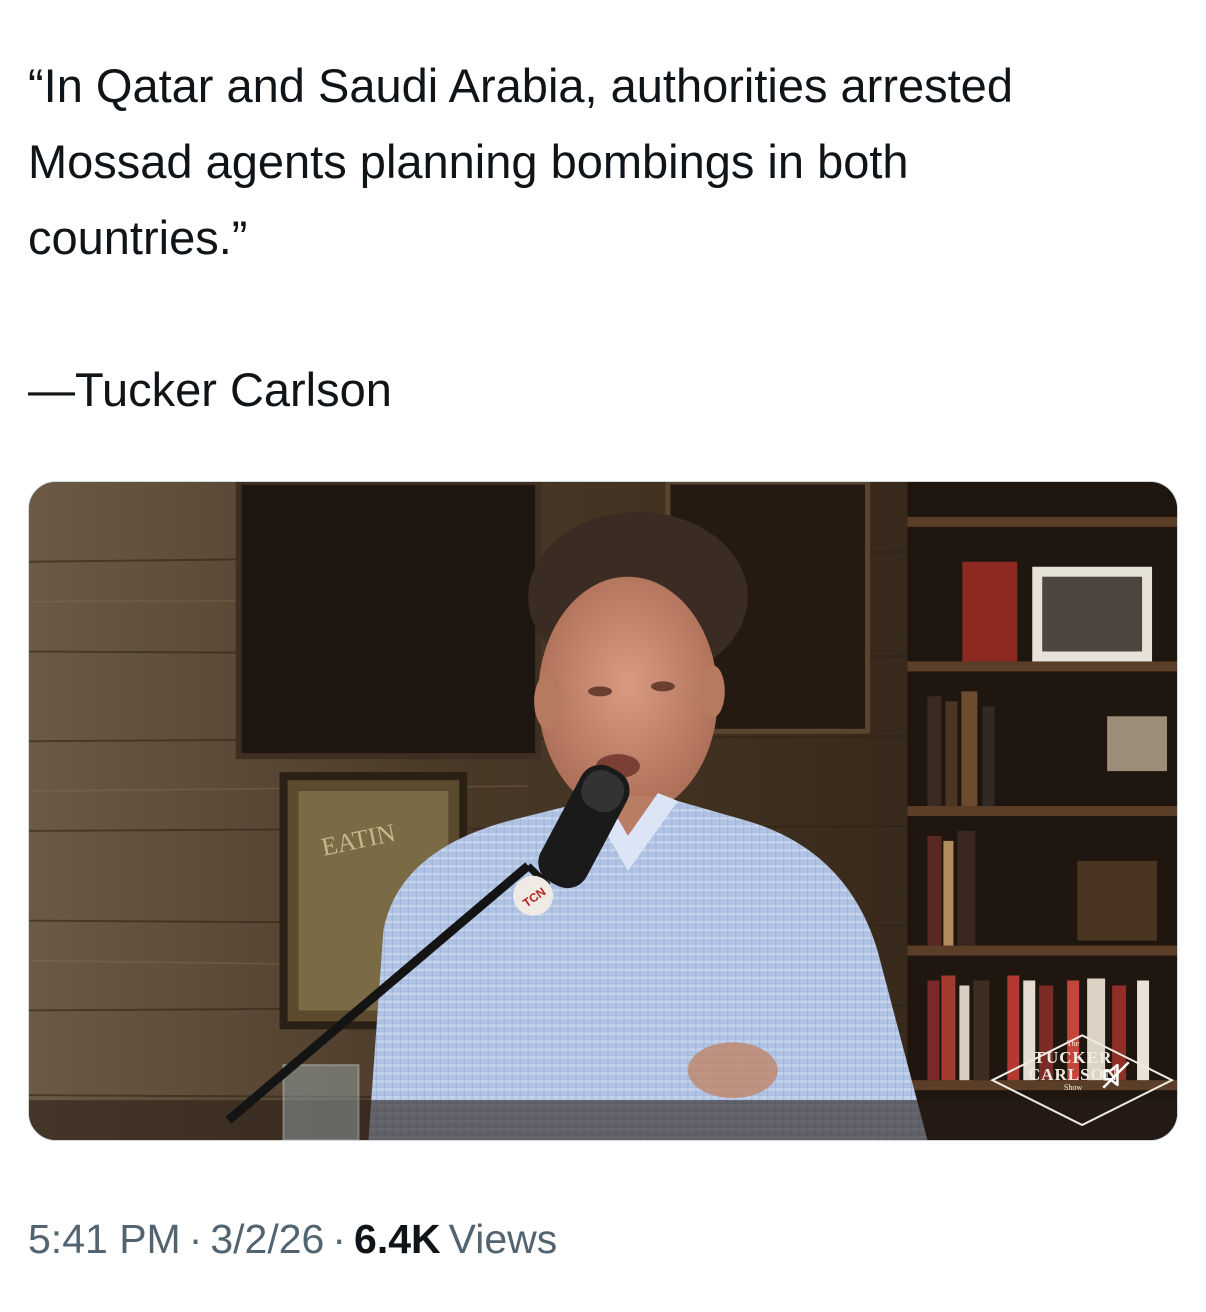 The width and height of the screenshot is (1206, 1312). I want to click on tweet-time: 5:41 PM, so click(104, 1239).